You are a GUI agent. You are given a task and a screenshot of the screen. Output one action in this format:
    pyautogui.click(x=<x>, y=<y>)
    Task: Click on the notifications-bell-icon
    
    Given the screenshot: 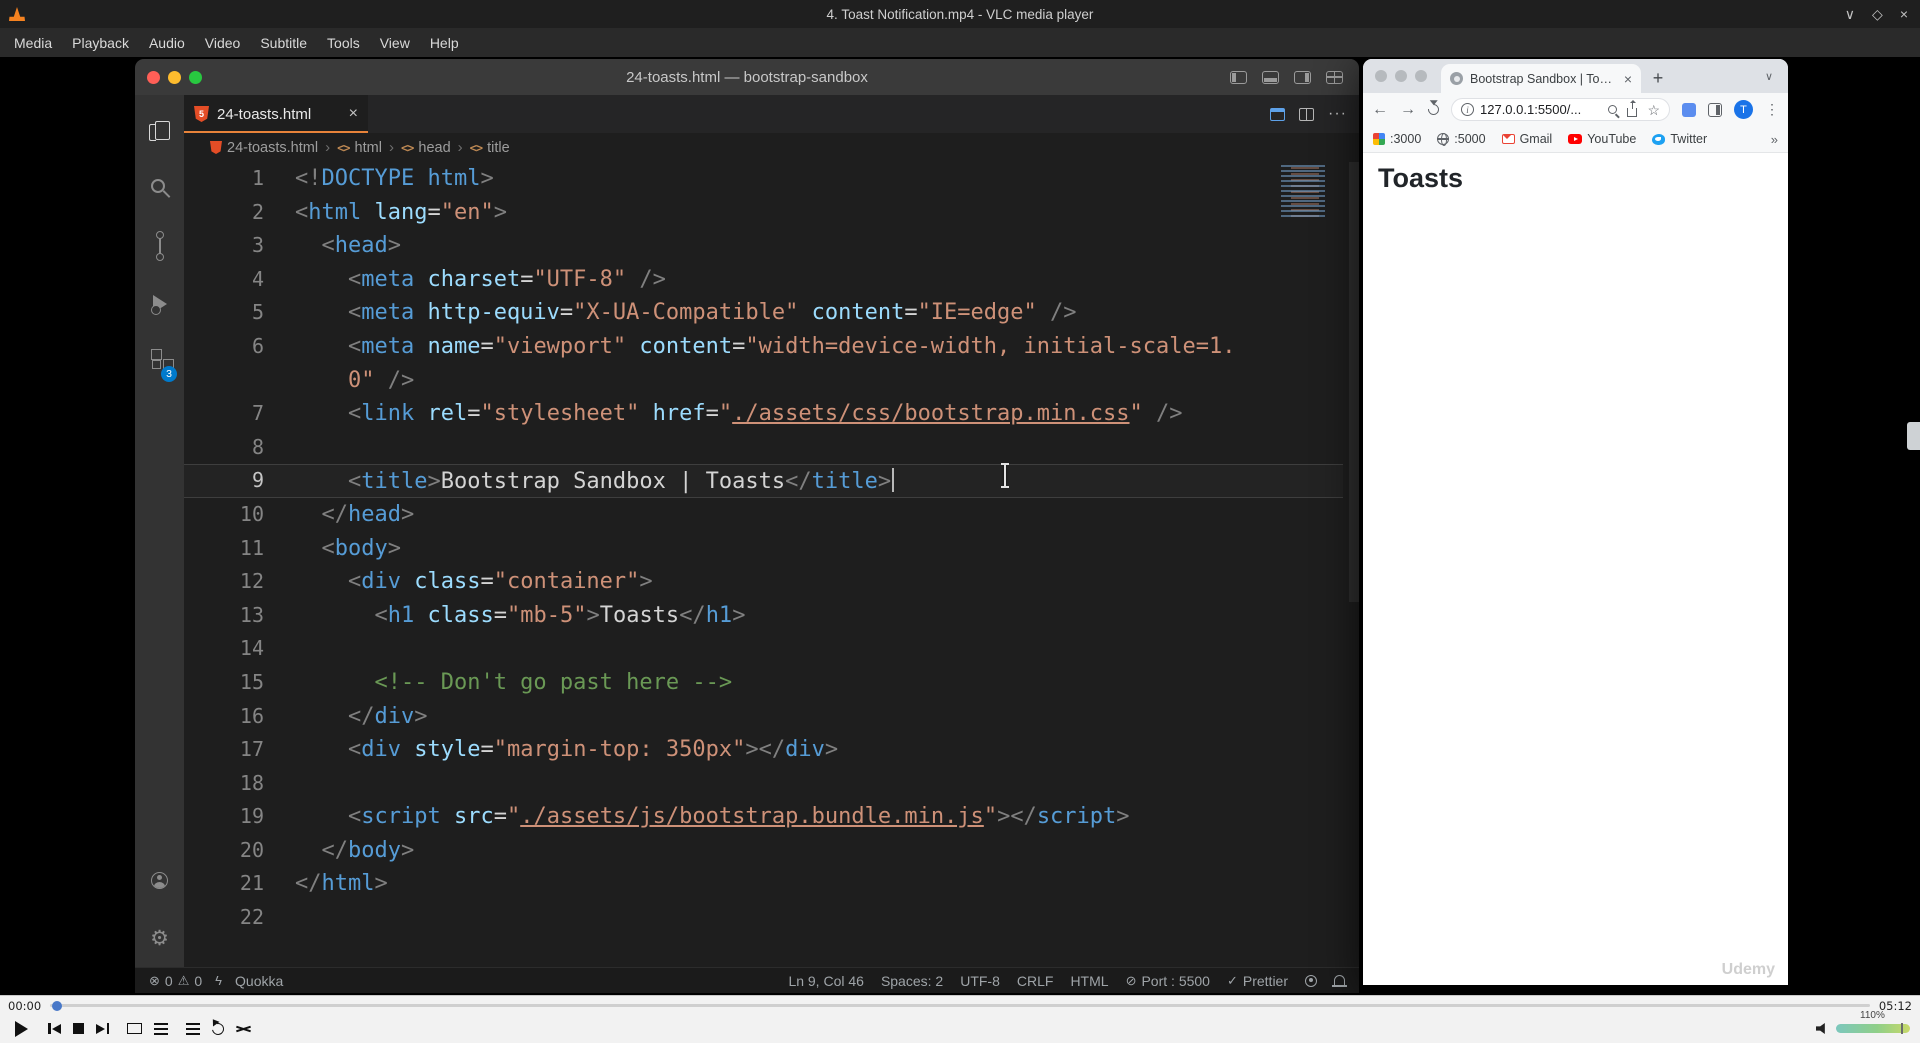 What is the action you would take?
    pyautogui.click(x=1339, y=980)
    